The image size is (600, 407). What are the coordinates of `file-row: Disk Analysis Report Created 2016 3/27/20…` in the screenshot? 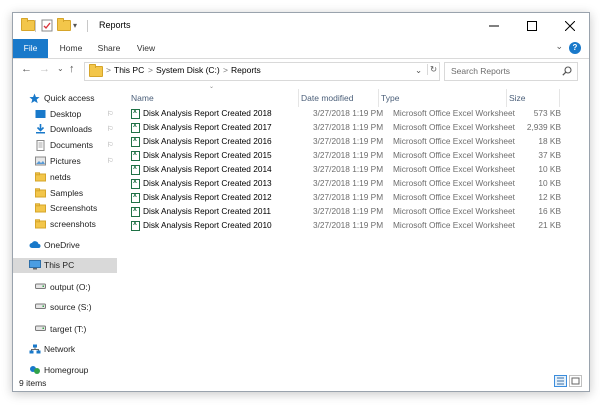 It's located at (351, 142).